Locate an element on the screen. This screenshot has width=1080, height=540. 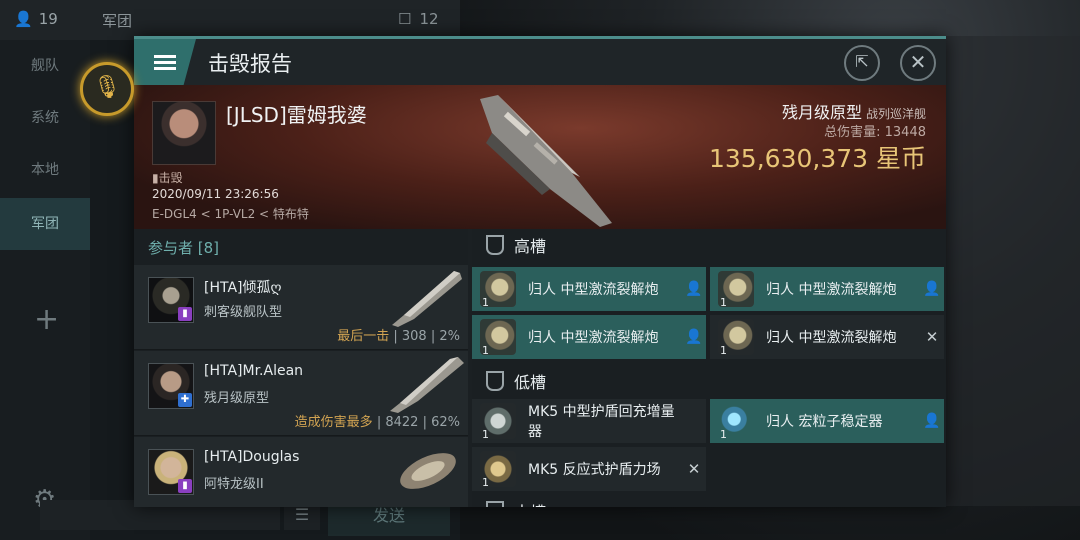
menu-icon is located at coordinates (165, 62).